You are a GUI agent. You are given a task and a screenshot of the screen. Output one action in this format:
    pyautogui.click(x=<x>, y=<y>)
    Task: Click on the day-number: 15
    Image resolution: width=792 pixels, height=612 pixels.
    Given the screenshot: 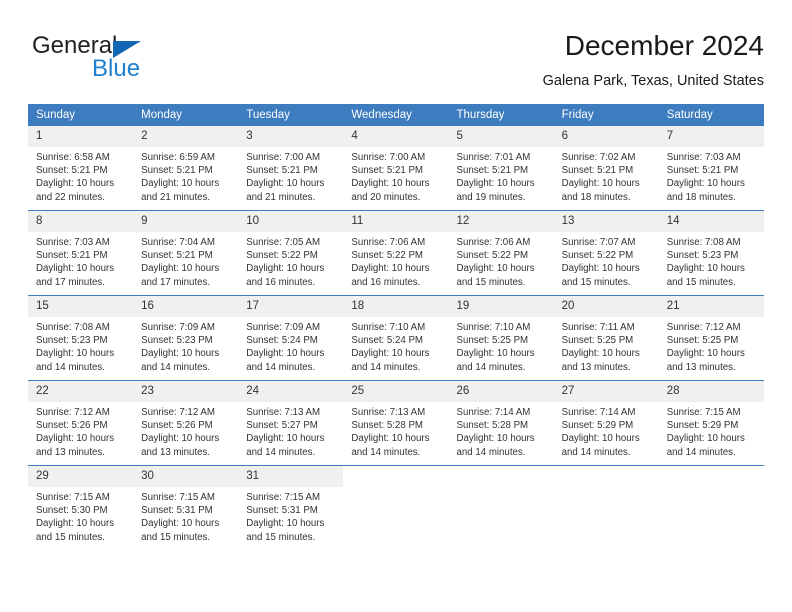 What is the action you would take?
    pyautogui.click(x=81, y=306)
    